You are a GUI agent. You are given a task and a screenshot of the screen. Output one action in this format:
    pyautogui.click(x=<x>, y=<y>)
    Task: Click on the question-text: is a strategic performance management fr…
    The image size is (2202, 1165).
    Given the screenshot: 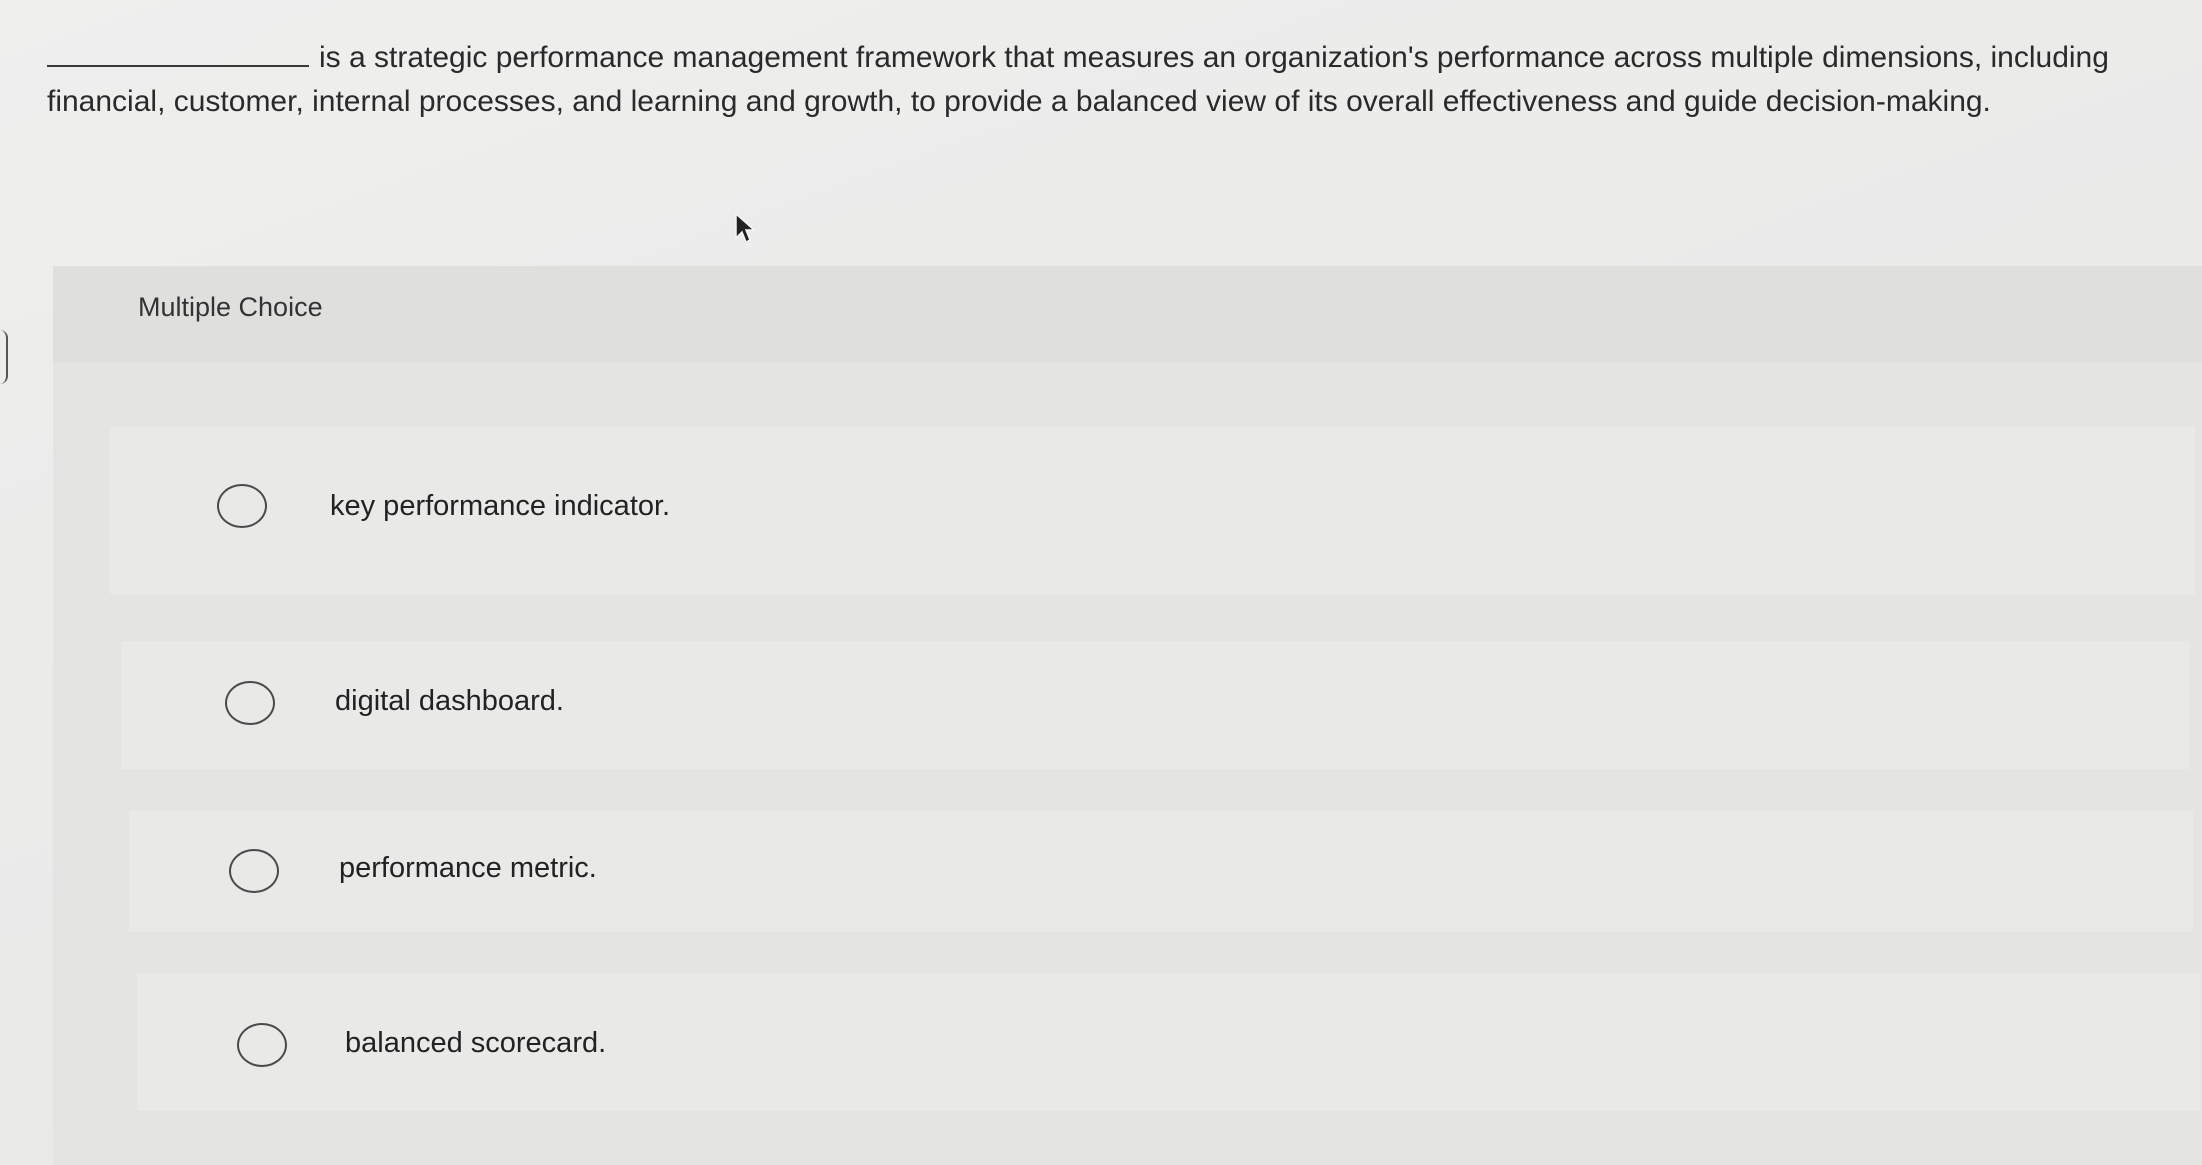 What is the action you would take?
    pyautogui.click(x=1078, y=79)
    